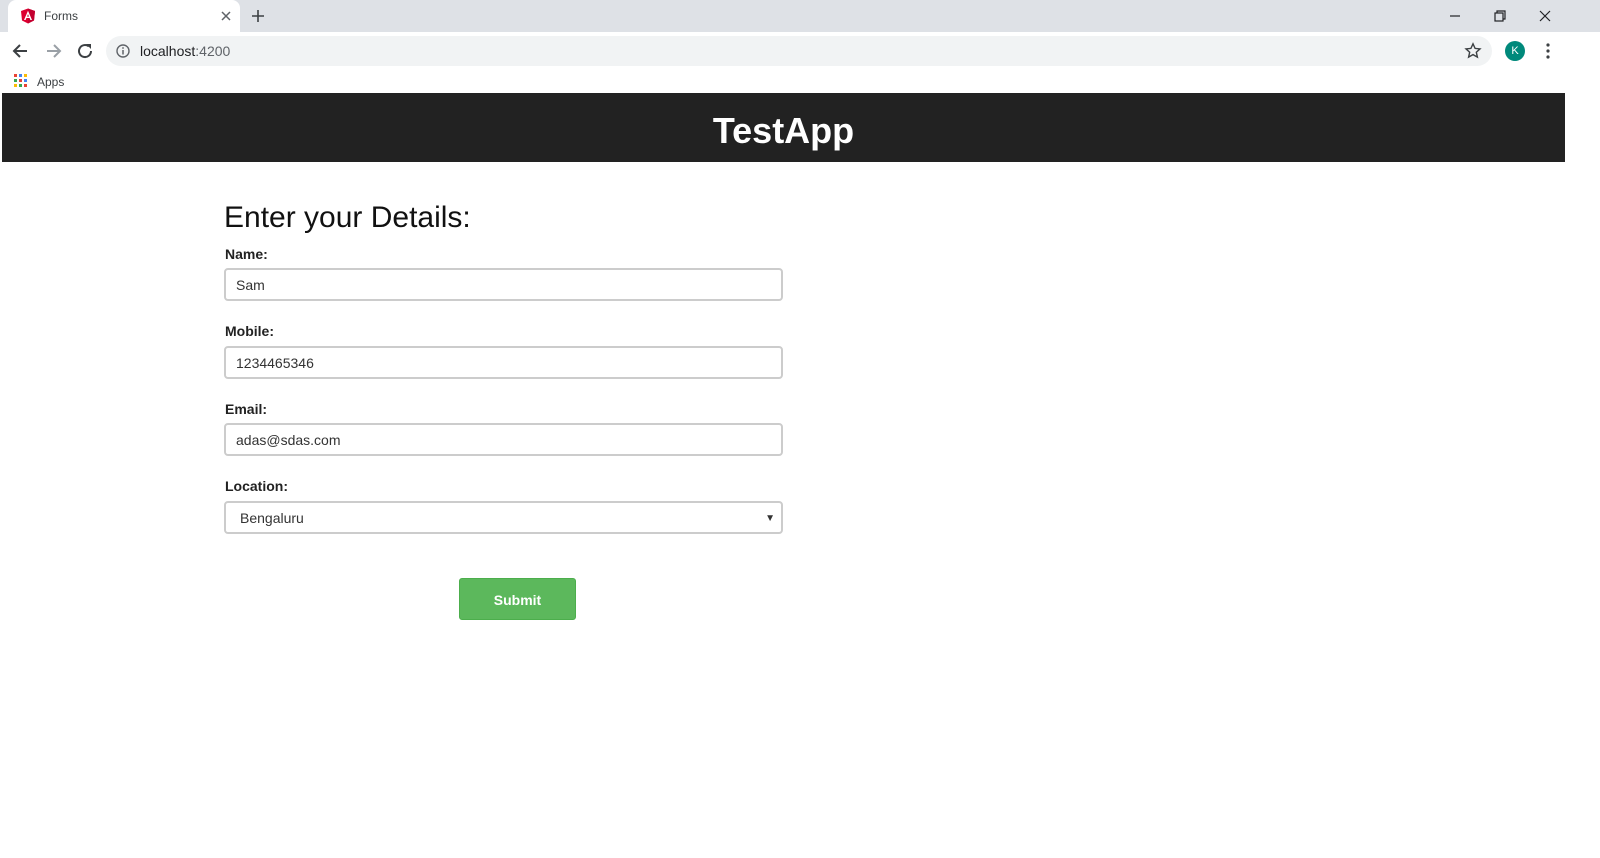 The width and height of the screenshot is (1600, 858). What do you see at coordinates (53, 51) in the screenshot?
I see `forward-arrow-icon` at bounding box center [53, 51].